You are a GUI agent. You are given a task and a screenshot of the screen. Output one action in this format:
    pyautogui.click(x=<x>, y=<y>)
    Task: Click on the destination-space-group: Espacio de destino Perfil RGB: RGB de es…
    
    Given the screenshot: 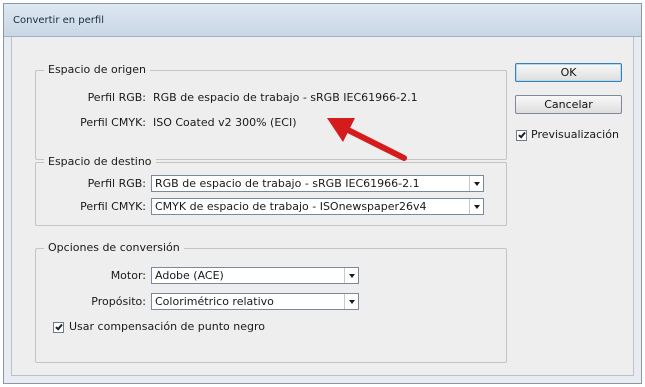 What is the action you would take?
    pyautogui.click(x=271, y=190)
    